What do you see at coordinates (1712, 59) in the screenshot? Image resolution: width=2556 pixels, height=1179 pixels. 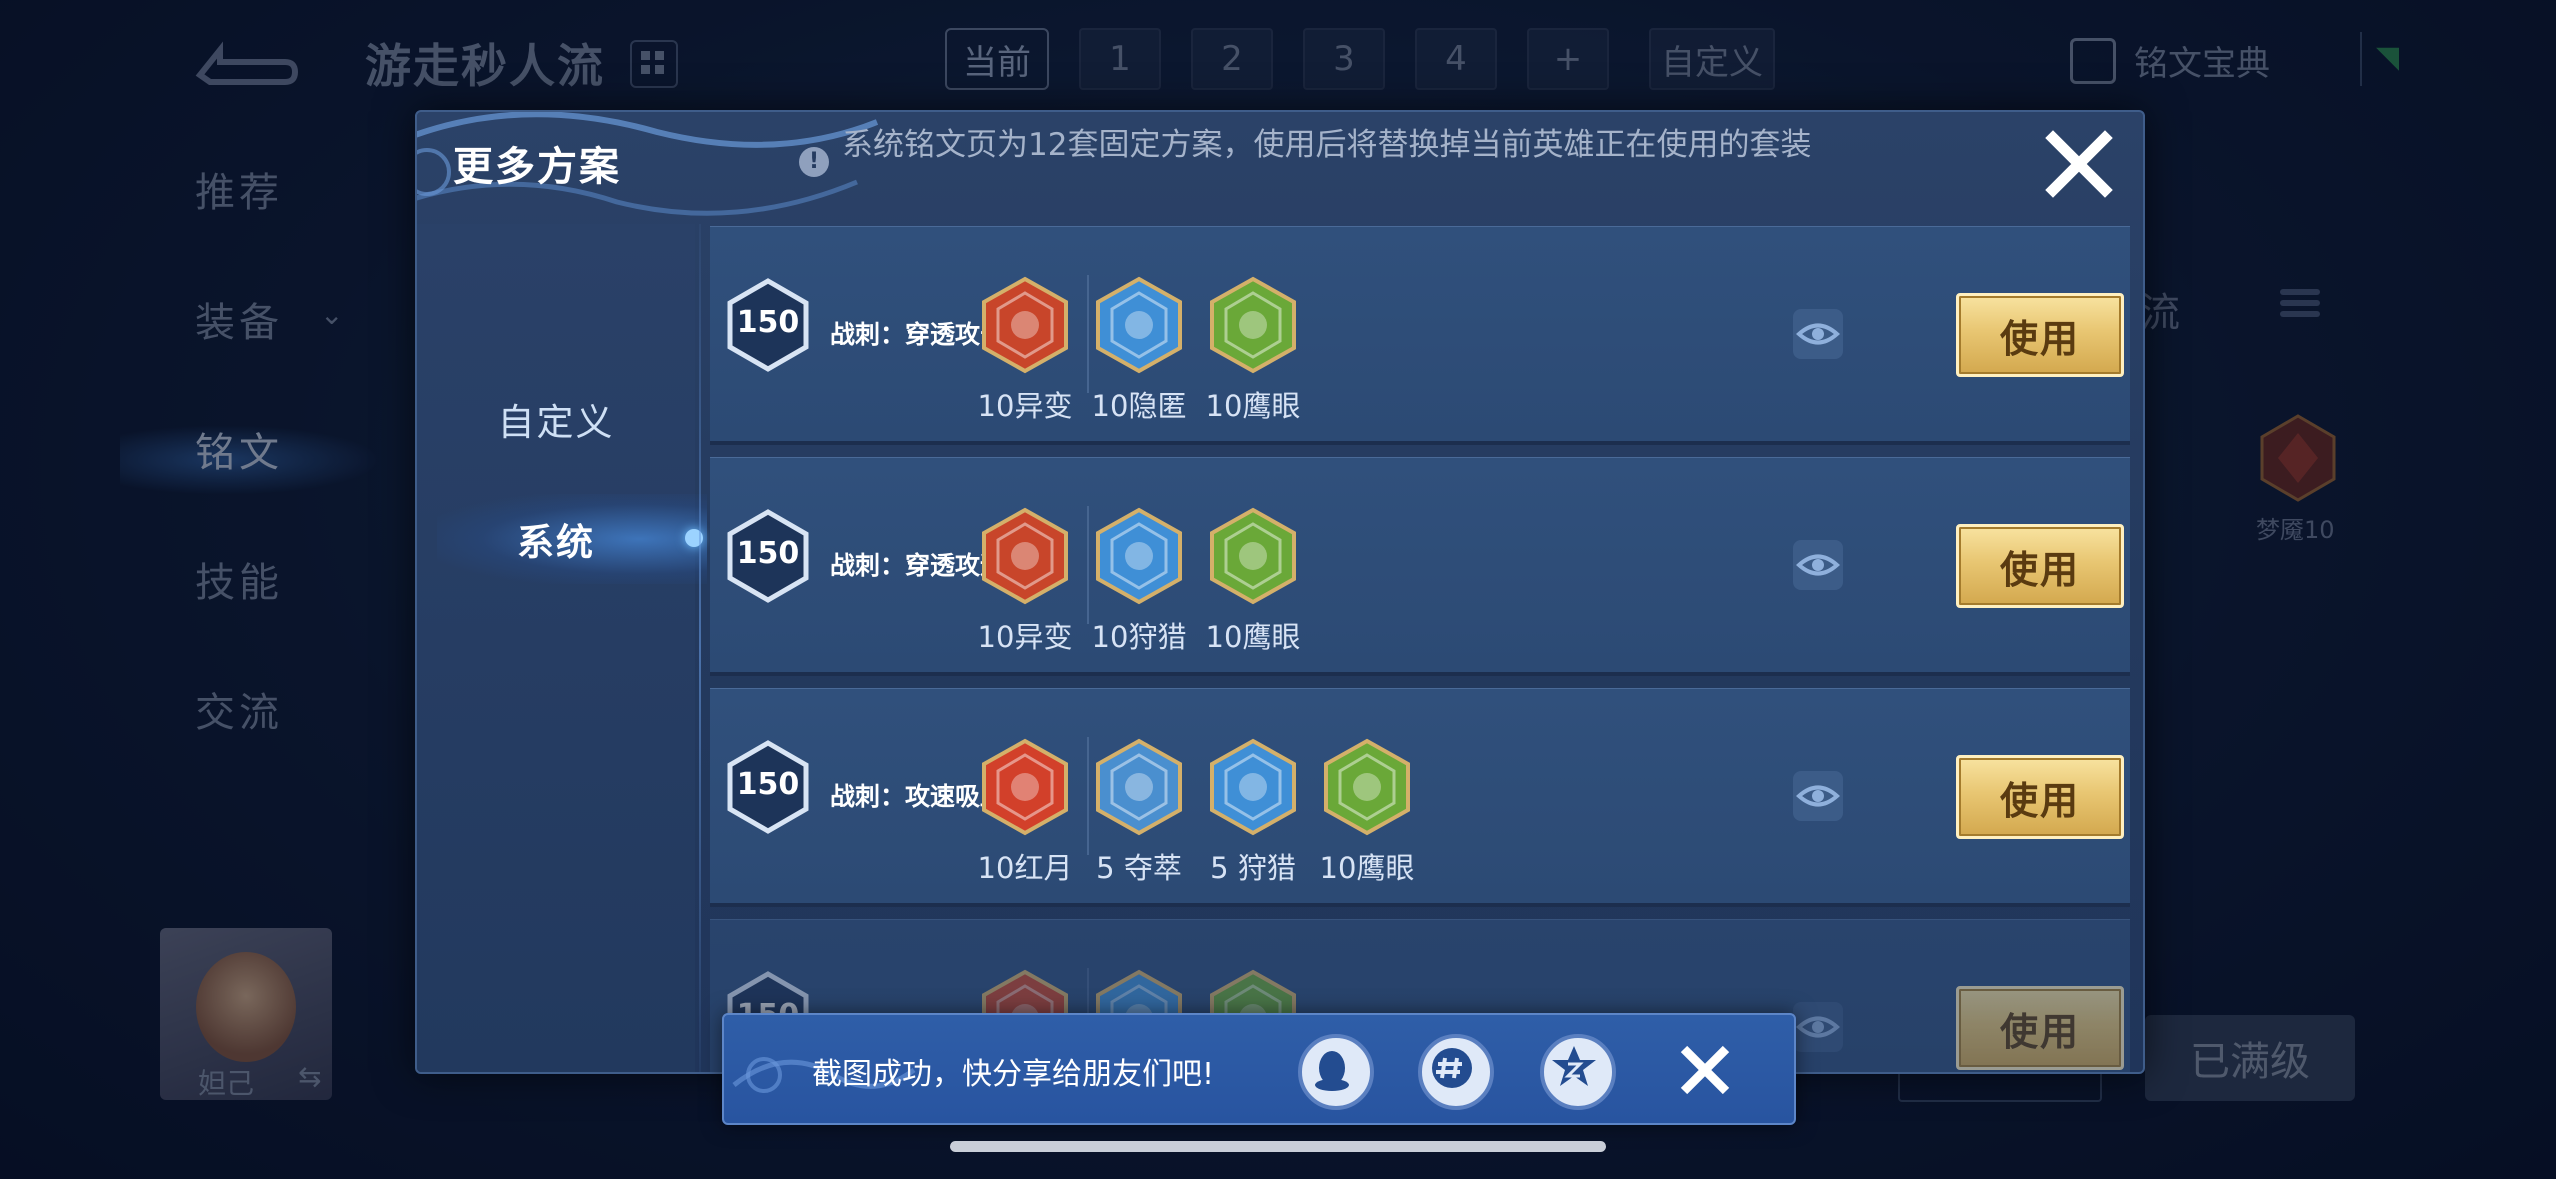 I see `tab-custom-page: 自定义` at bounding box center [1712, 59].